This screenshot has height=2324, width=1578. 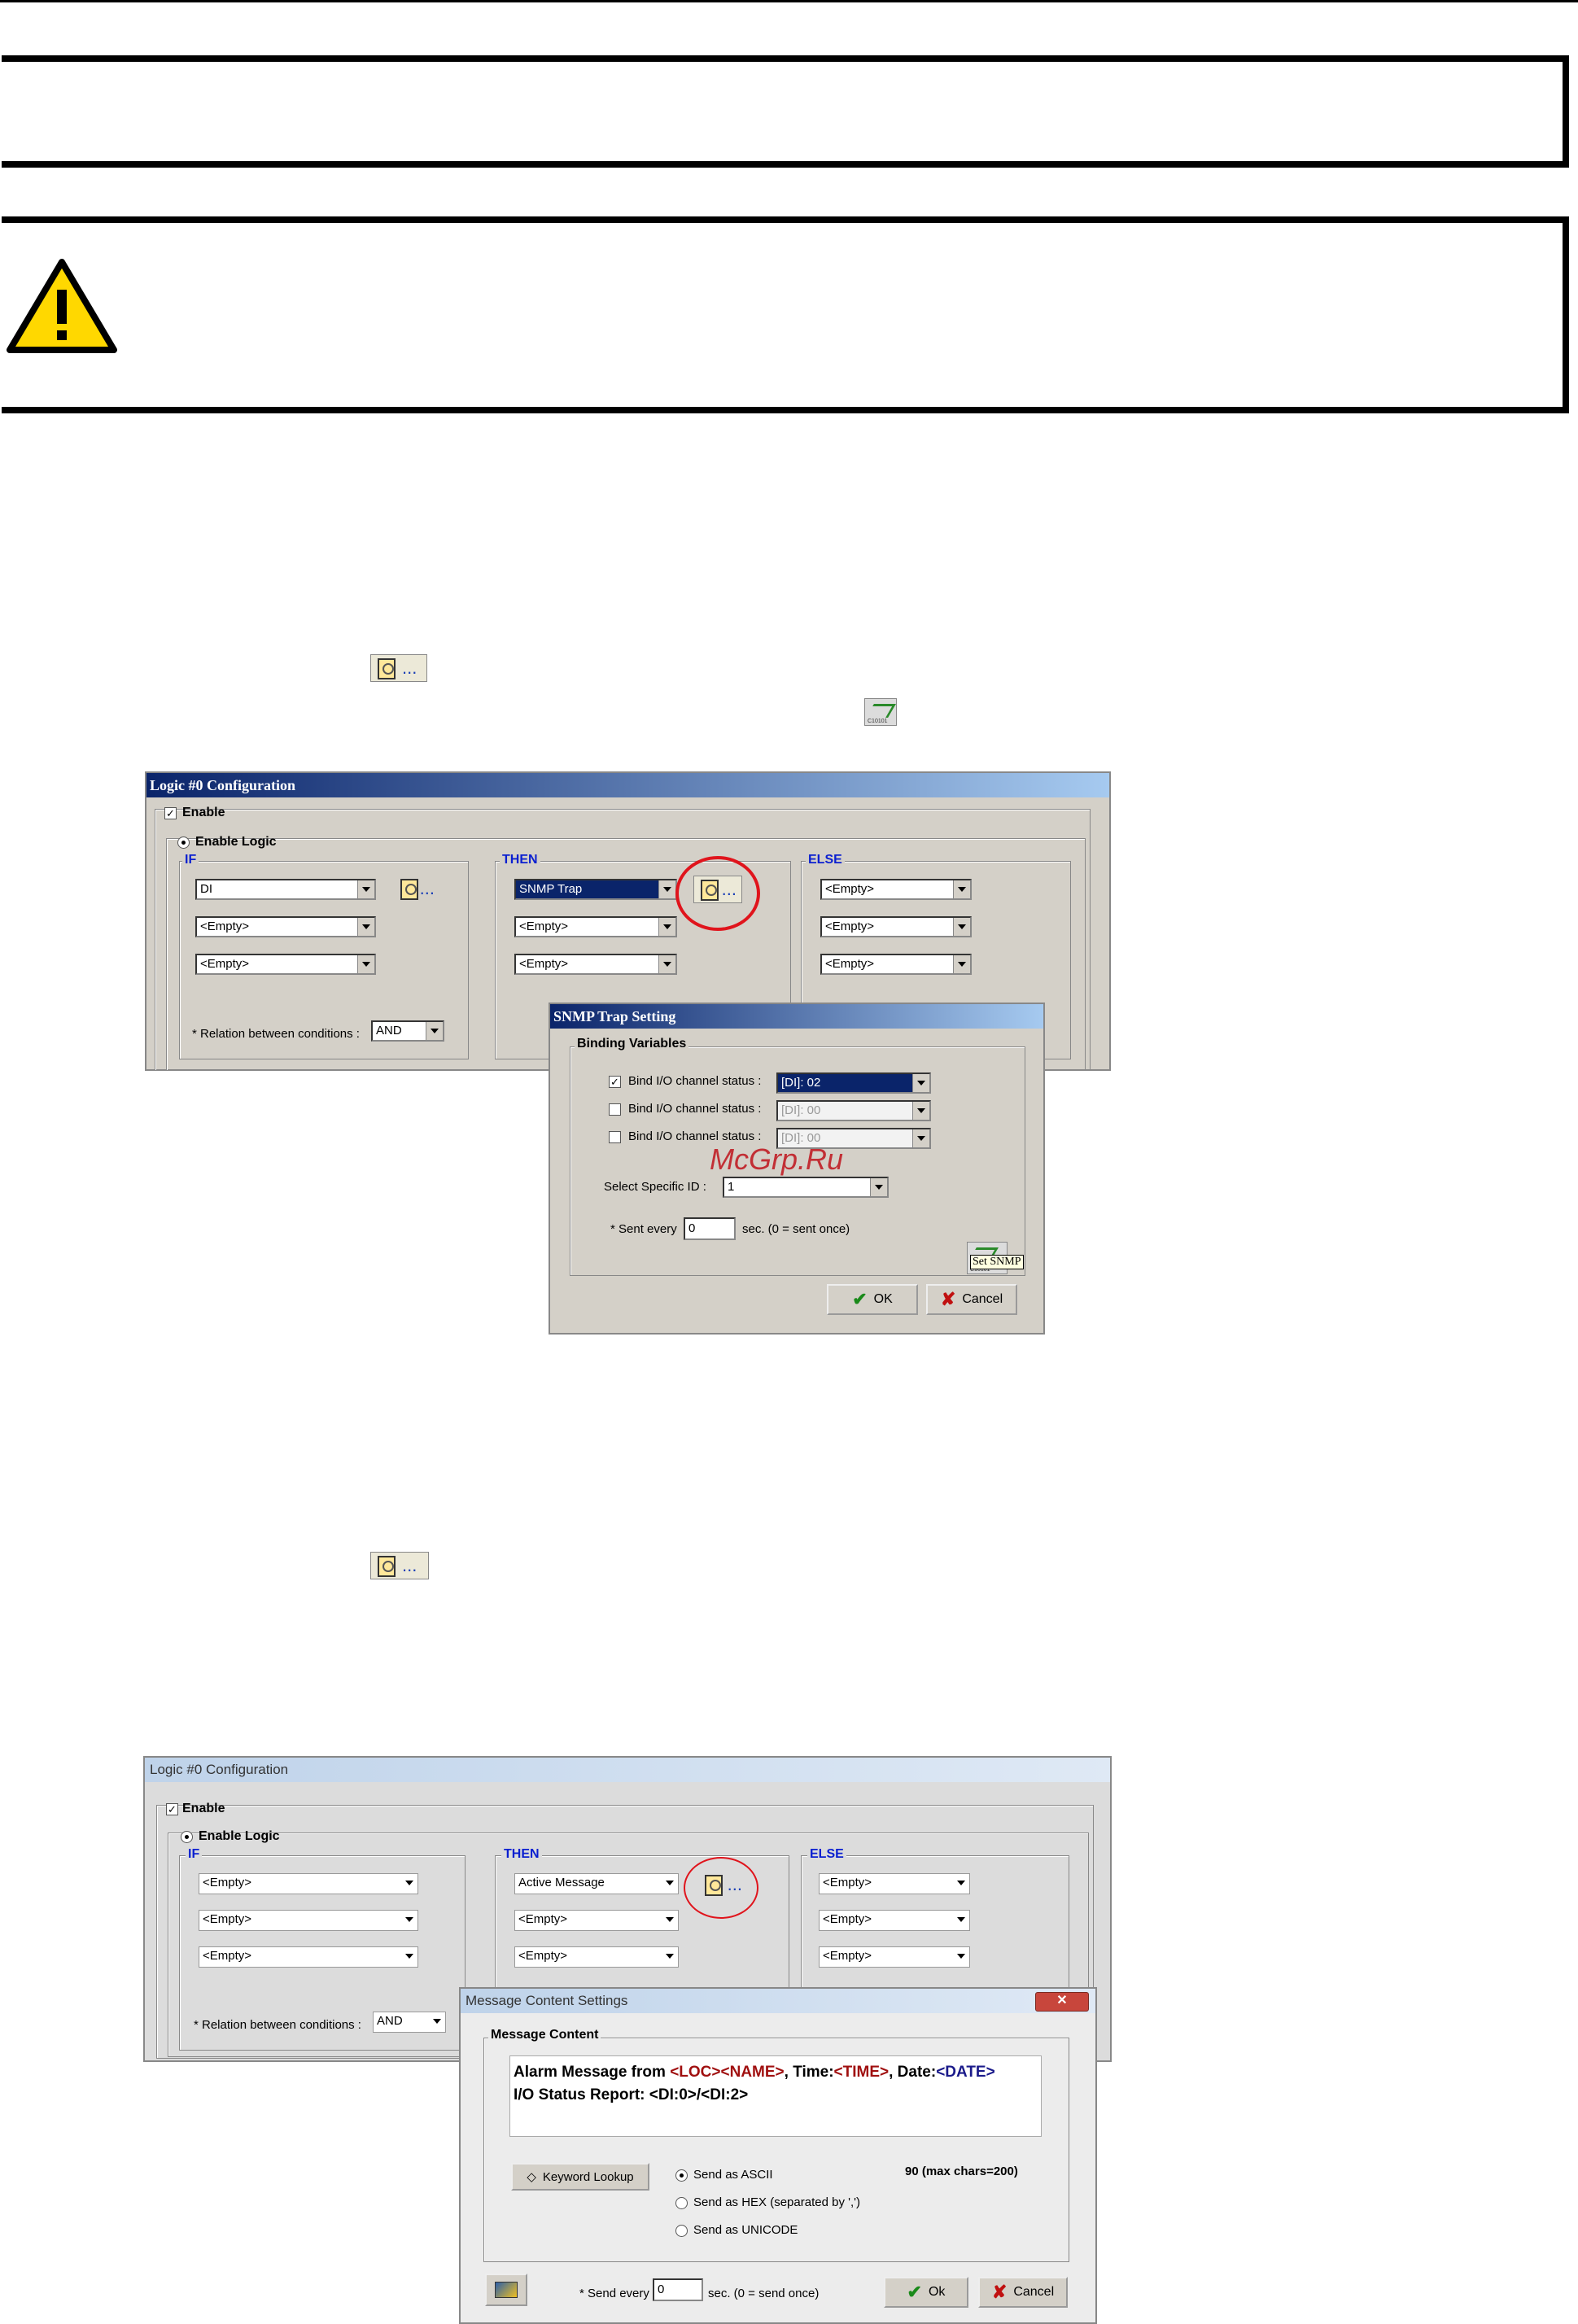 I want to click on bind-select-1: [DI]: 02, so click(x=853, y=1083).